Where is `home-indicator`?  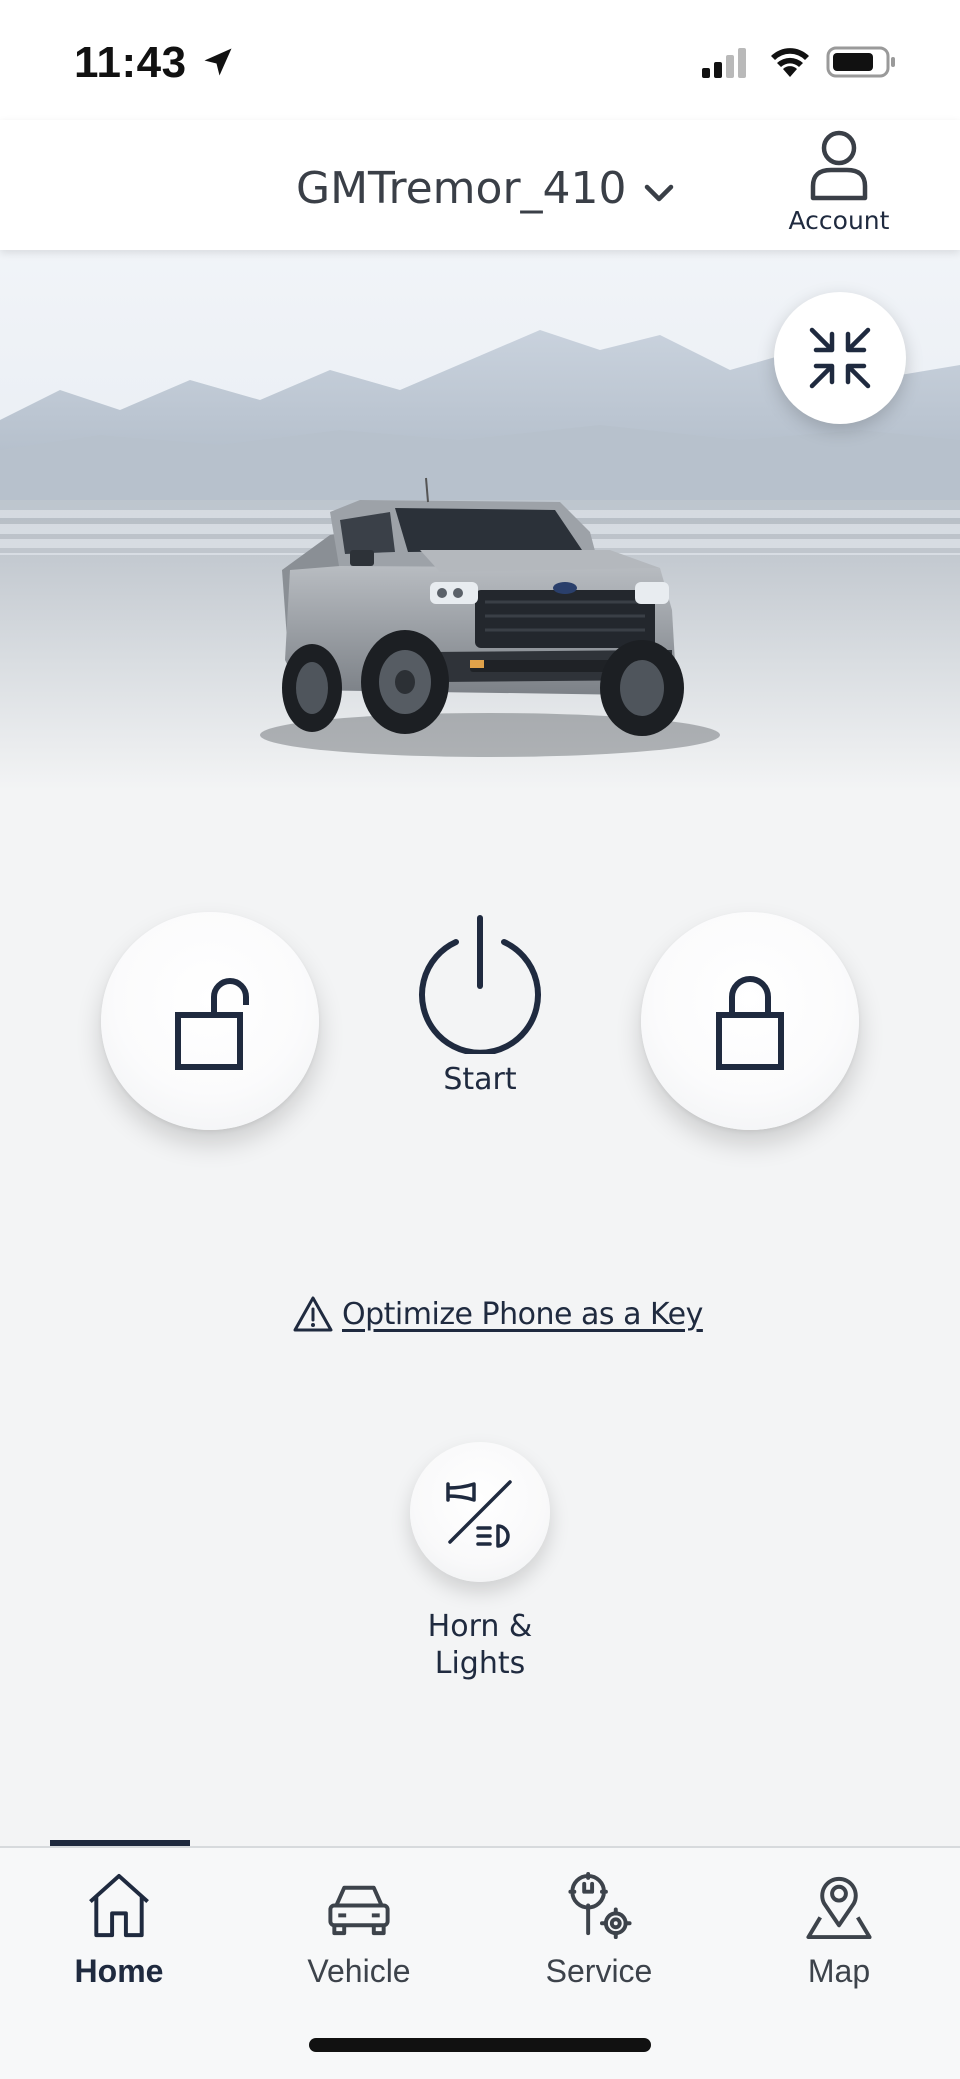
home-indicator is located at coordinates (480, 2045).